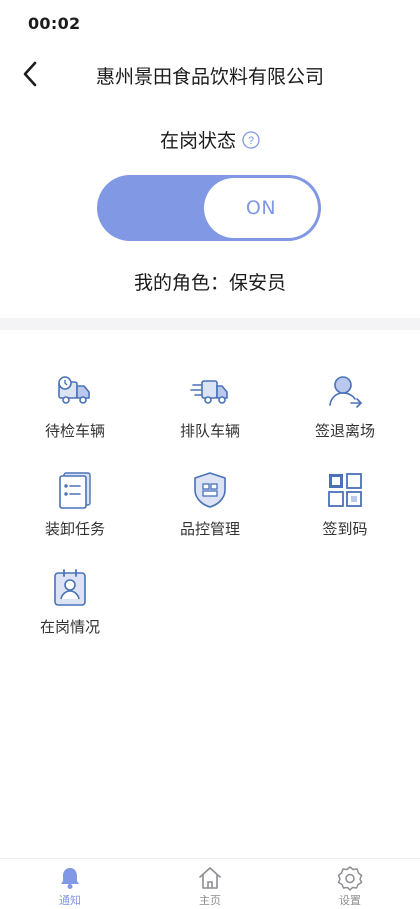  What do you see at coordinates (350, 878) in the screenshot?
I see `gear-icon` at bounding box center [350, 878].